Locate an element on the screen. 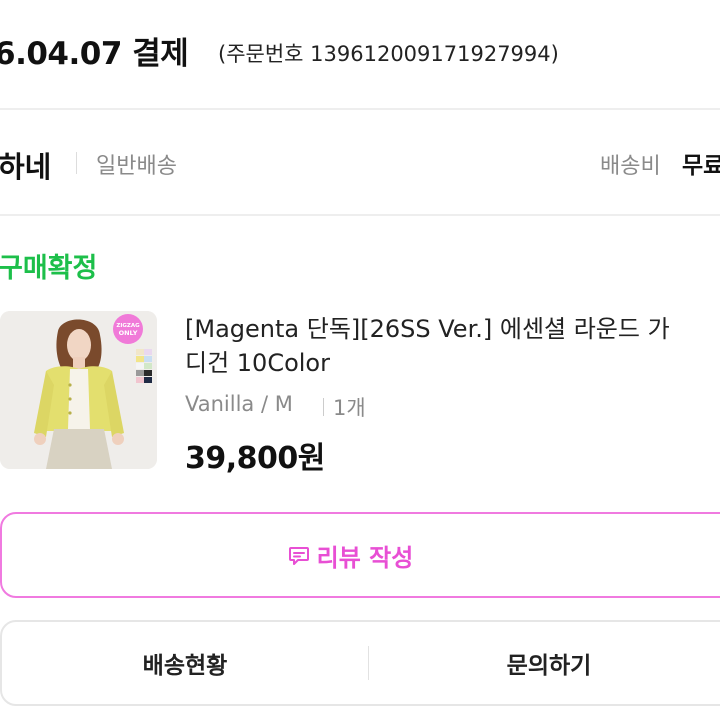 Image resolution: width=720 pixels, height=720 pixels. inquiry-button: 문의하기 is located at coordinates (544, 663).